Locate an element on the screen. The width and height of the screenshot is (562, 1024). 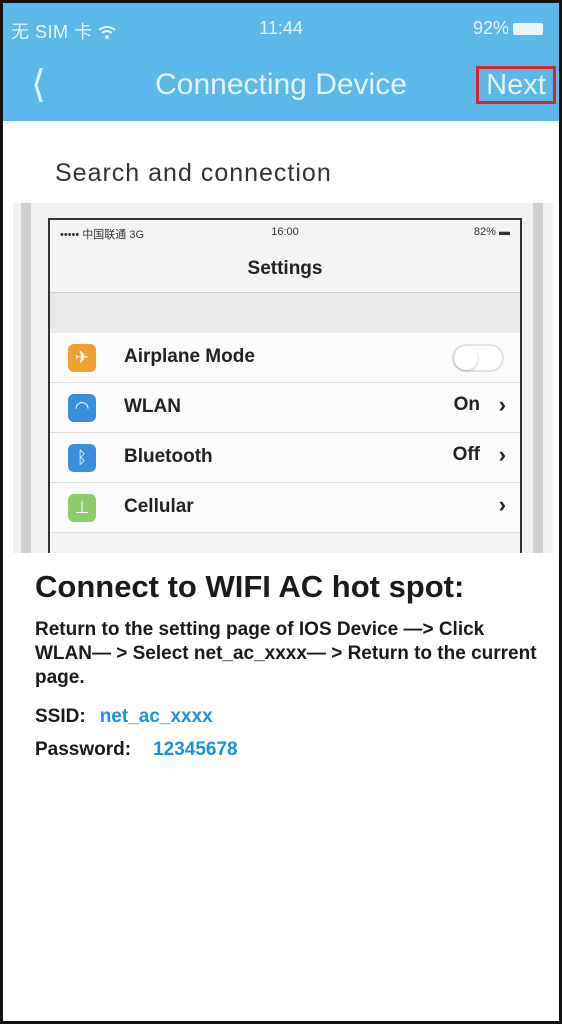
bluetooth-icon: ᛒ is located at coordinates (82, 458).